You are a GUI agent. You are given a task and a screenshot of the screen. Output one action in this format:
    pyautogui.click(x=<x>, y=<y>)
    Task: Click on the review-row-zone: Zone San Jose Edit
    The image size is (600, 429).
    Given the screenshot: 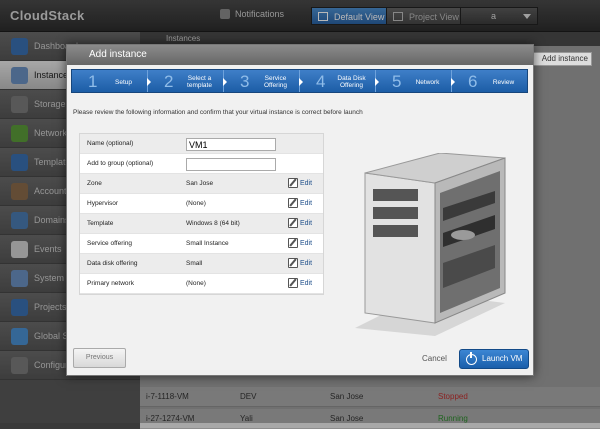 What is the action you would take?
    pyautogui.click(x=201, y=184)
    